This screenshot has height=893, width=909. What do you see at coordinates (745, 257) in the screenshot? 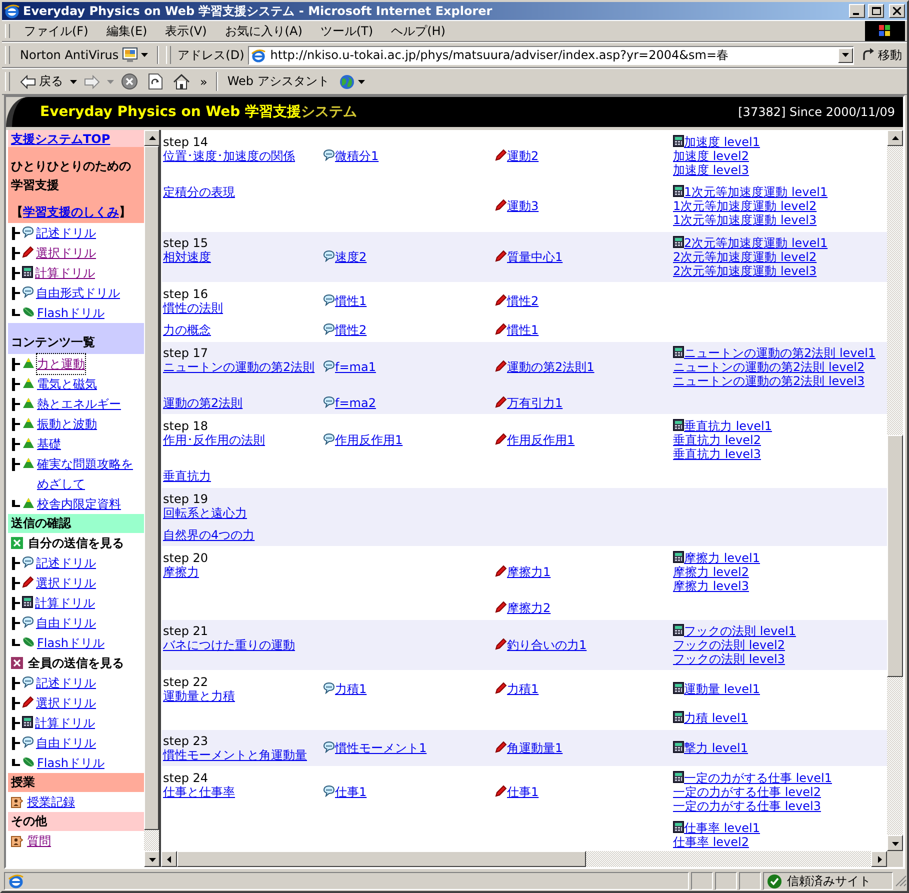
I see `calculation-drill-link: 2次元等加速度運動 level2` at bounding box center [745, 257].